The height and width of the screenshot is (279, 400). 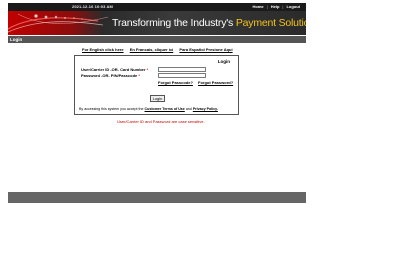 I want to click on nav-login-label: Login, so click(x=16, y=39).